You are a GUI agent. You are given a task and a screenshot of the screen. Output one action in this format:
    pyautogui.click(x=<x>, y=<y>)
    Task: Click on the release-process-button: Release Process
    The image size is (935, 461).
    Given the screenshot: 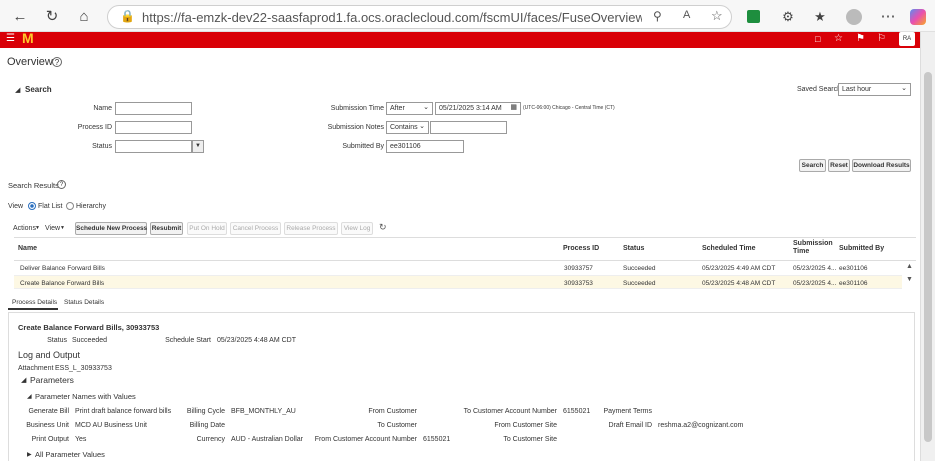 What is the action you would take?
    pyautogui.click(x=311, y=228)
    